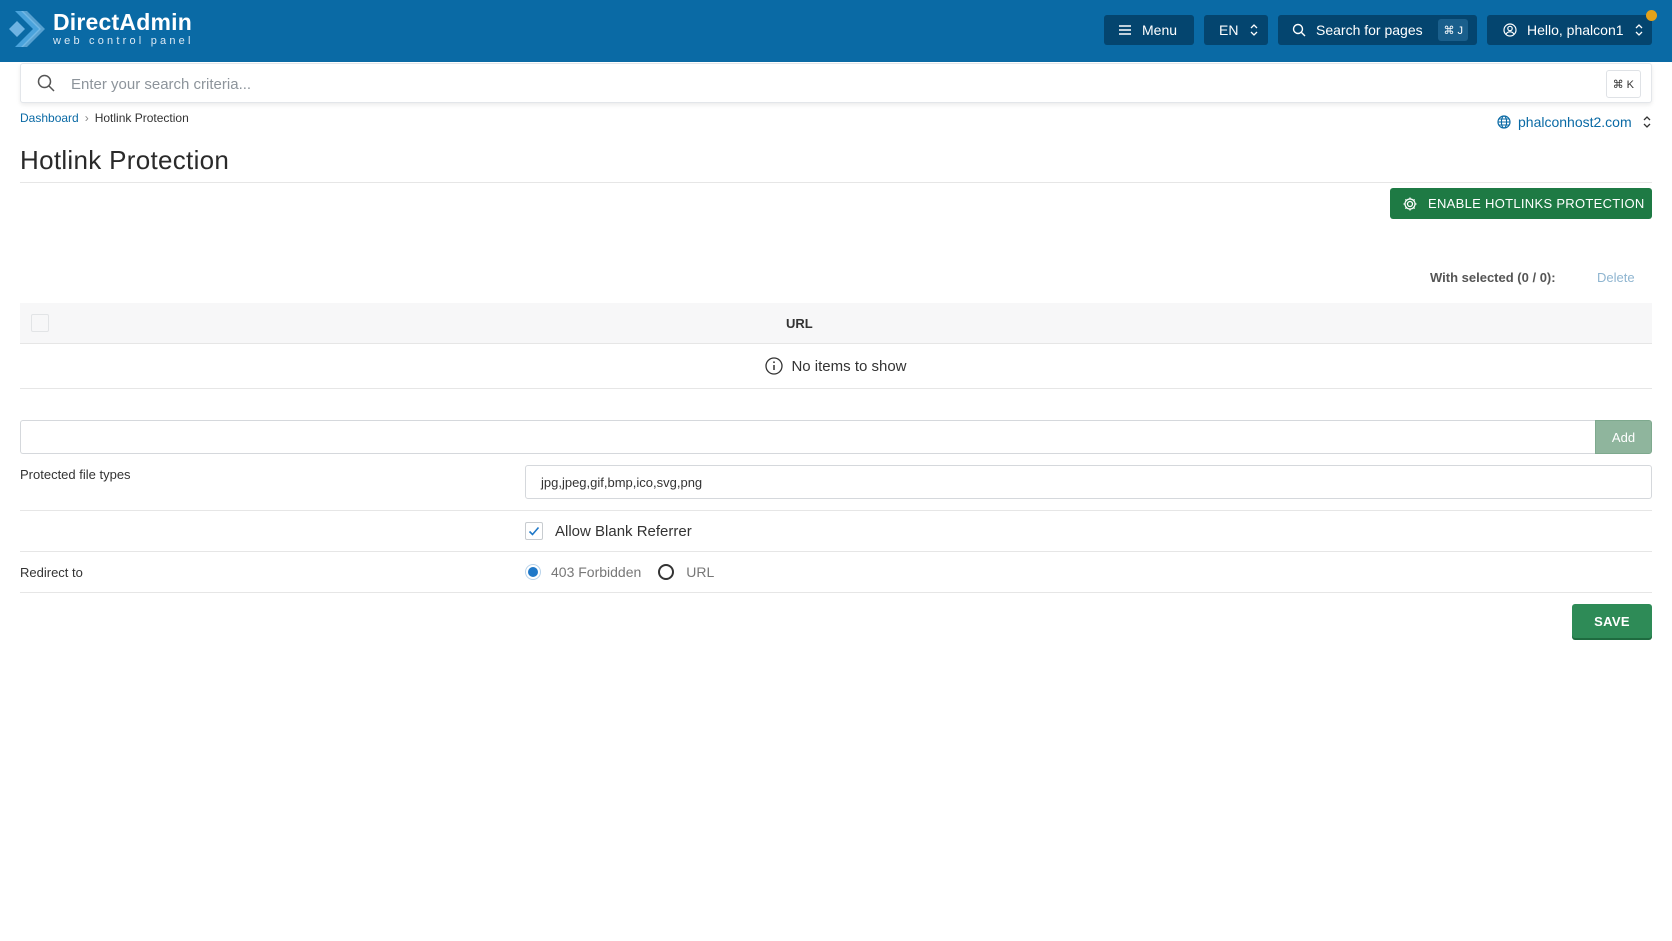  Describe the element at coordinates (1453, 30) in the screenshot. I see `search-shortcut: ⌘ J` at that location.